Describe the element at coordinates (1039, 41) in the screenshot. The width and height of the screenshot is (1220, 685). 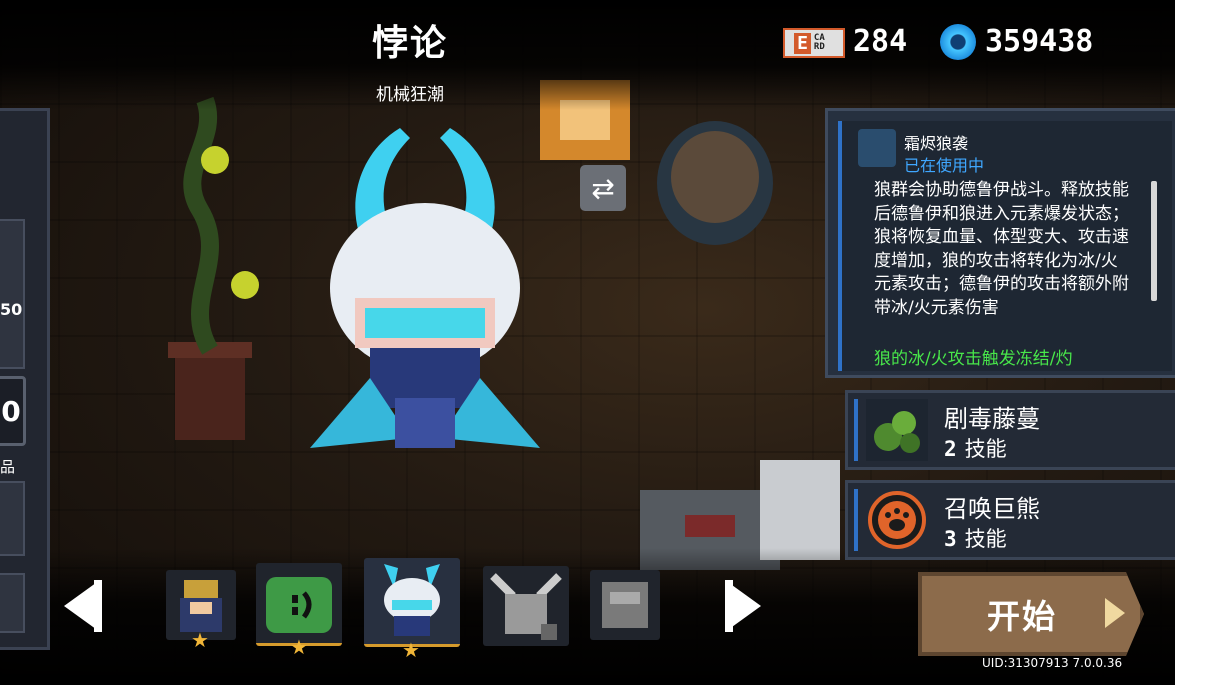
I see `coin-count: 359438` at that location.